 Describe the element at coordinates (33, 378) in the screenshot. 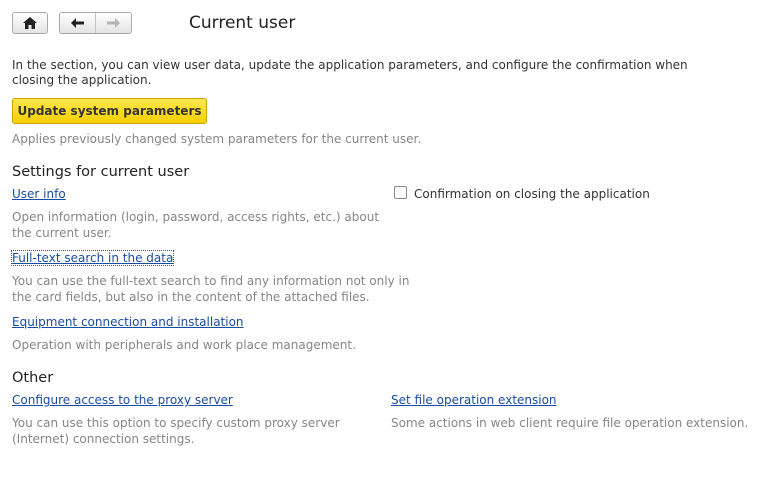

I see `other-heading: Other` at that location.